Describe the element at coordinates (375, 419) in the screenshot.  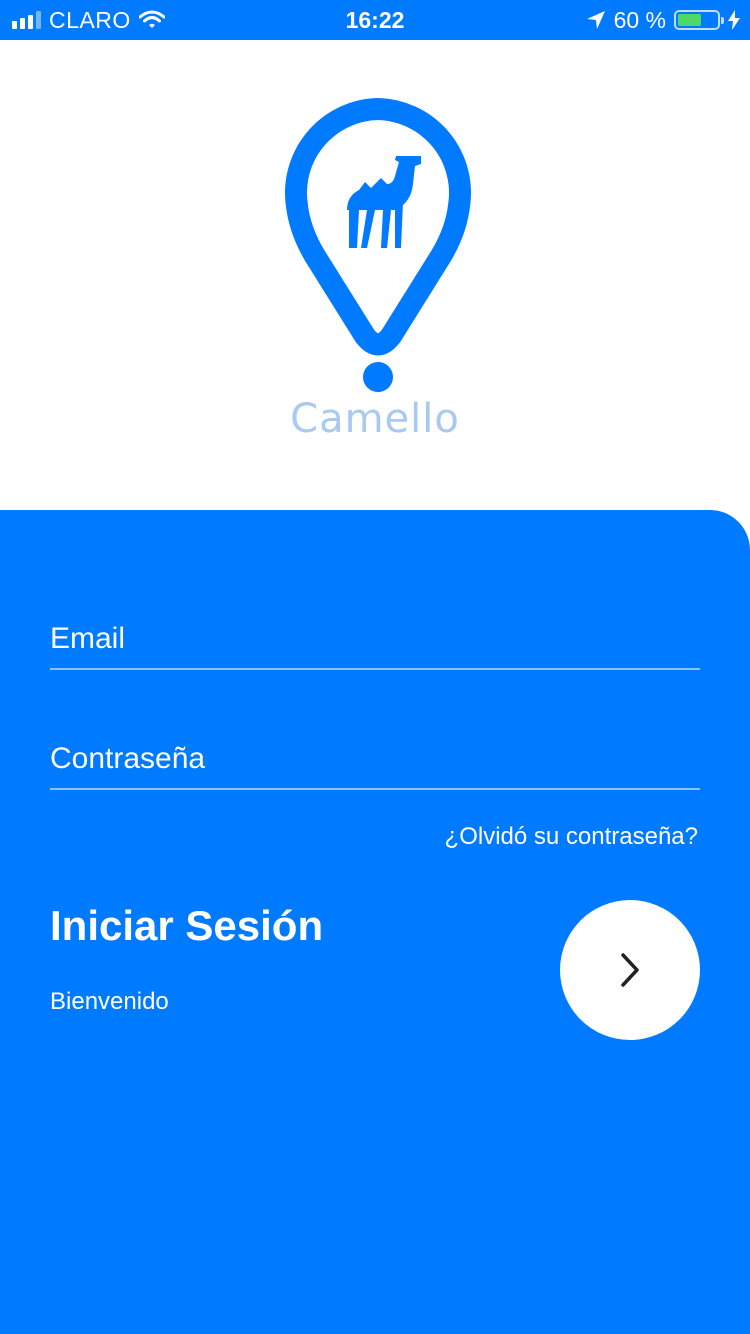
I see `brand-name: Camello` at that location.